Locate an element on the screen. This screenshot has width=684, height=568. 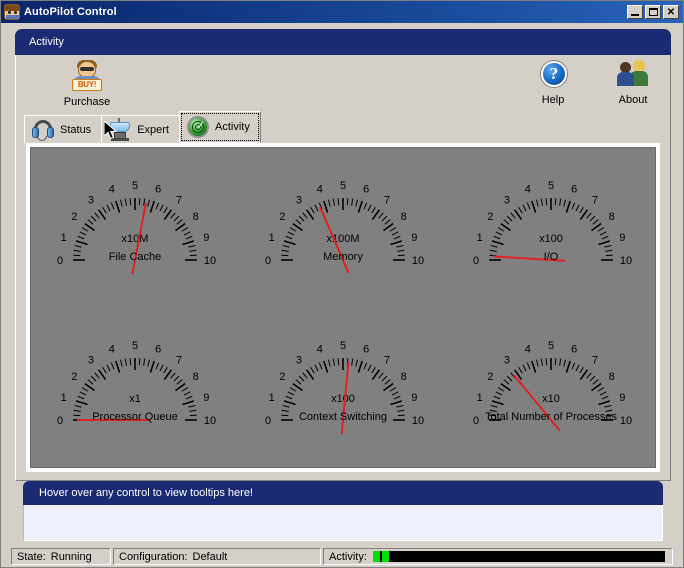
window-controls: ✕ is located at coordinates (654, 12).